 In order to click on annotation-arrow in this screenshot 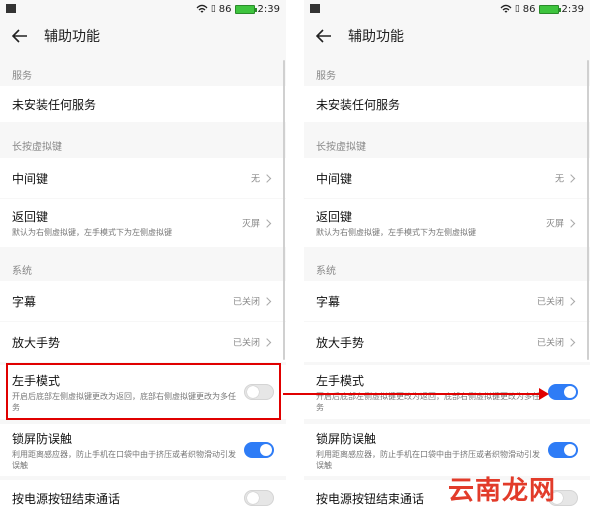, I will do `click(412, 394)`.